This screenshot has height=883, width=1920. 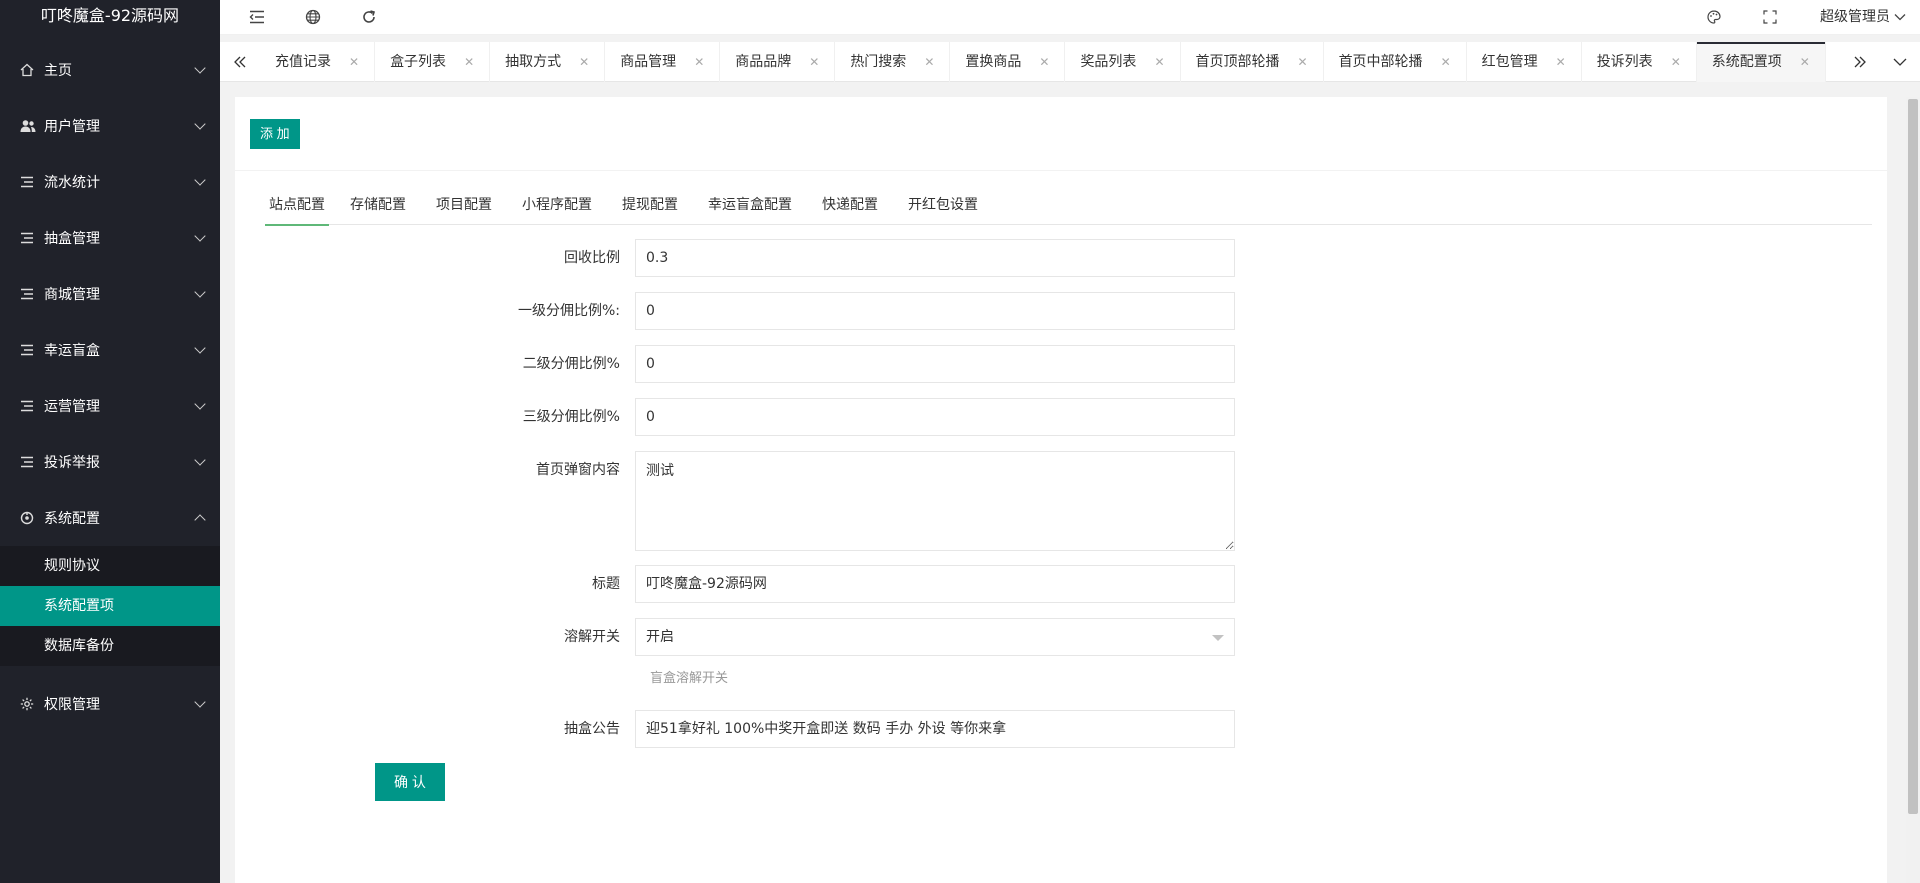 I want to click on config-tab-withdraw: 提现配置, so click(x=650, y=205).